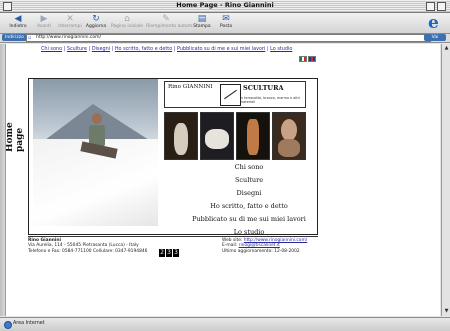 The width and height of the screenshot is (450, 331). What do you see at coordinates (435, 37) in the screenshot?
I see `go-button: Vai` at bounding box center [435, 37].